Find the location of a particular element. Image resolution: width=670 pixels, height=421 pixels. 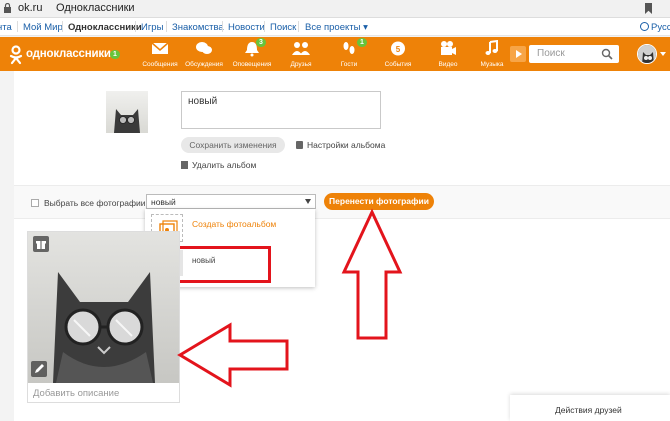

album-name-field: новый is located at coordinates (281, 110).